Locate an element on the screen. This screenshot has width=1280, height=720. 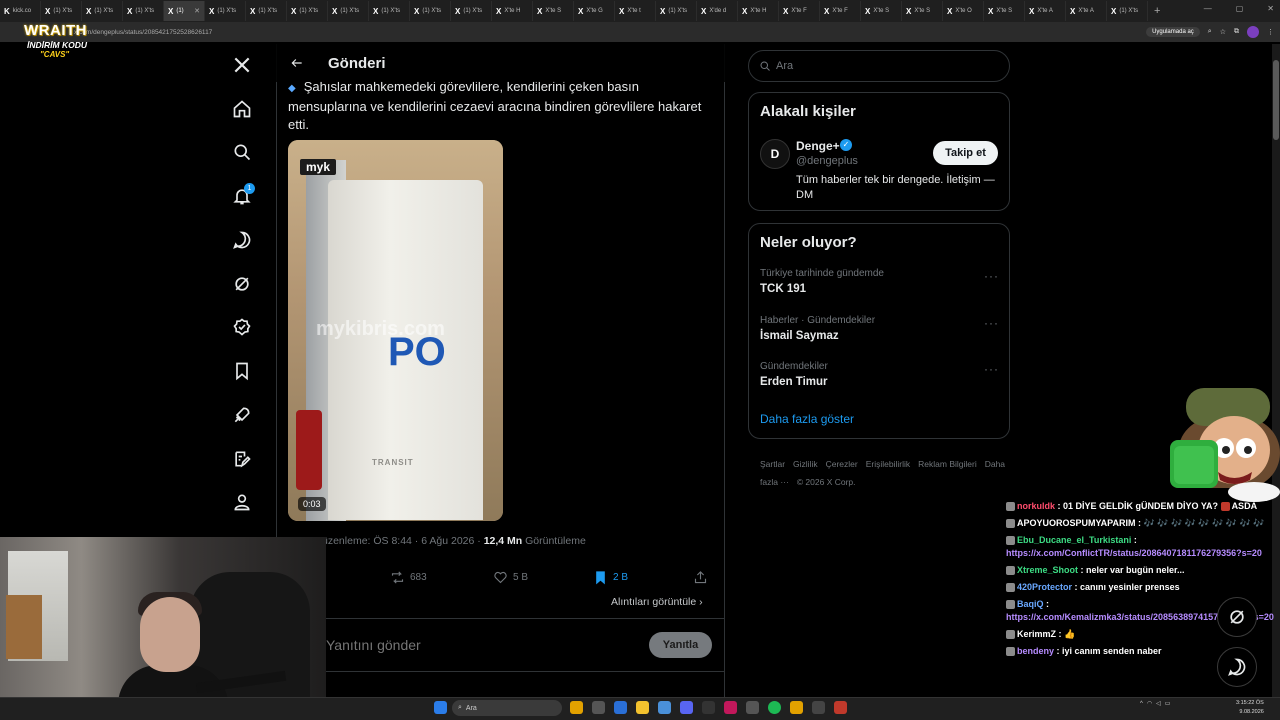
chat-username: KerimmZ is located at coordinates (1036, 634).